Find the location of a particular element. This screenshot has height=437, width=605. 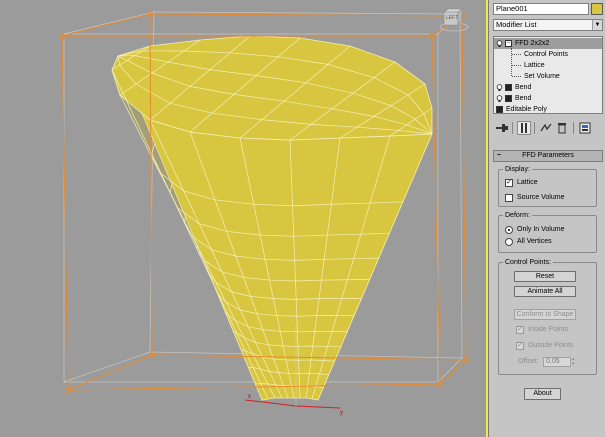

stack-toolbar is located at coordinates (547, 129).